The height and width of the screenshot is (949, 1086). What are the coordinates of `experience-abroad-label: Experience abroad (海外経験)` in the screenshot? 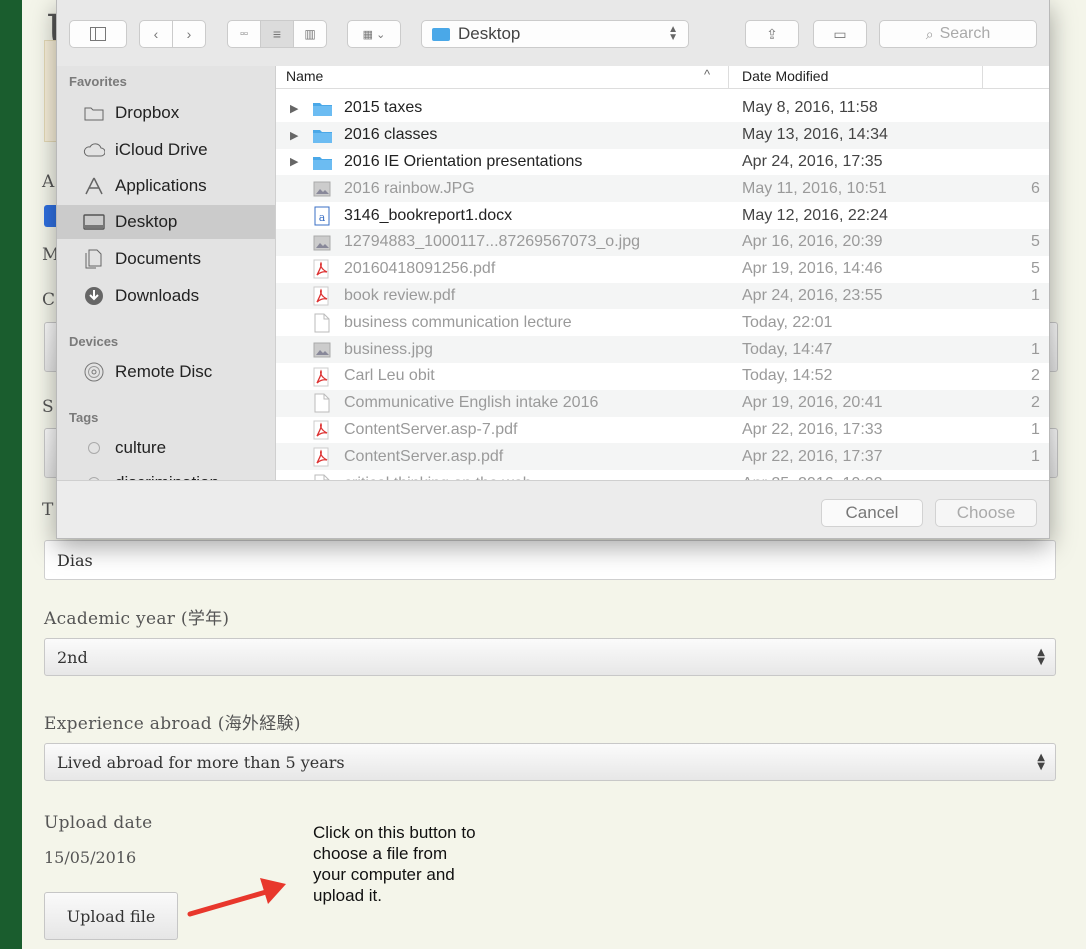 It's located at (172, 724).